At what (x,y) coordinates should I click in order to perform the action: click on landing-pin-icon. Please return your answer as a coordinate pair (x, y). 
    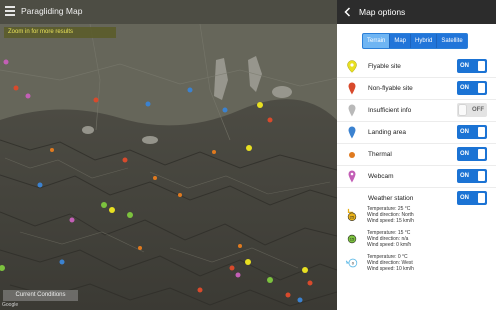
    Looking at the image, I should click on (352, 132).